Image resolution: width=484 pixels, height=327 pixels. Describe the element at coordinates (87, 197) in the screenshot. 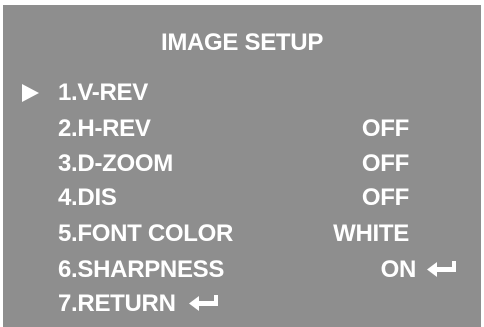

I see `menu-item-label: 4.DIS` at that location.